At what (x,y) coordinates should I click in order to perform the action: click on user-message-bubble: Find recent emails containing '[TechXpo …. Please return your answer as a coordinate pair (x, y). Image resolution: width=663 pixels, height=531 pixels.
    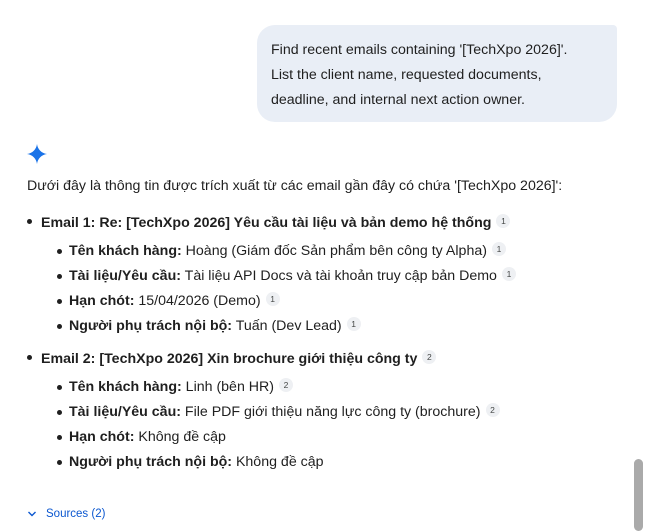
    Looking at the image, I should click on (437, 73).